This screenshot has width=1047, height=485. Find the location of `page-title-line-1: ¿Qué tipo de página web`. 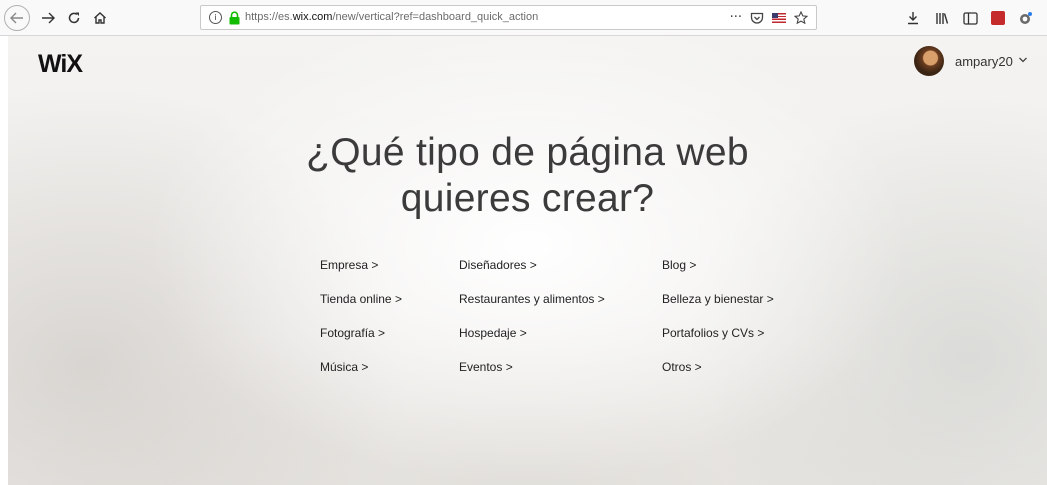

page-title-line-1: ¿Qué tipo de página web is located at coordinates (527, 152).